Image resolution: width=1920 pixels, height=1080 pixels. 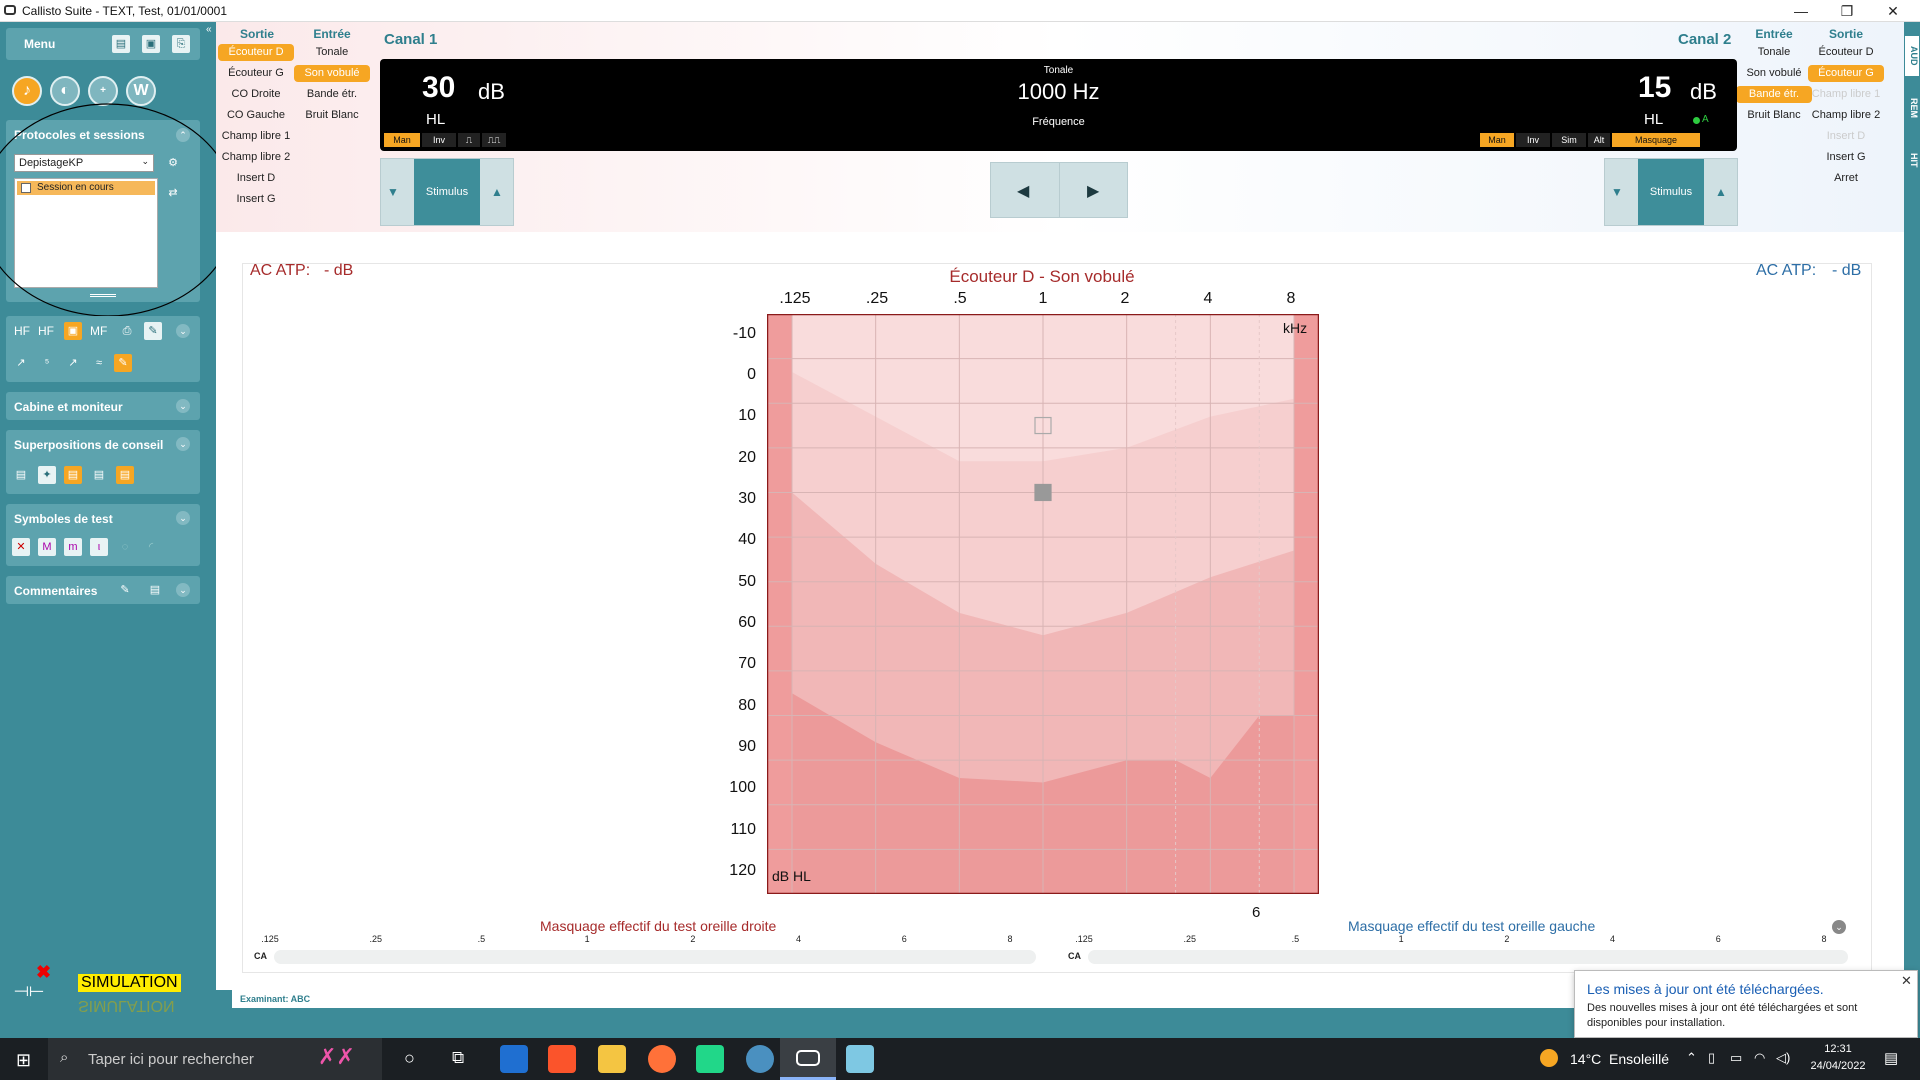 What do you see at coordinates (1912, 160) in the screenshot?
I see `tab-hit: HIT` at bounding box center [1912, 160].